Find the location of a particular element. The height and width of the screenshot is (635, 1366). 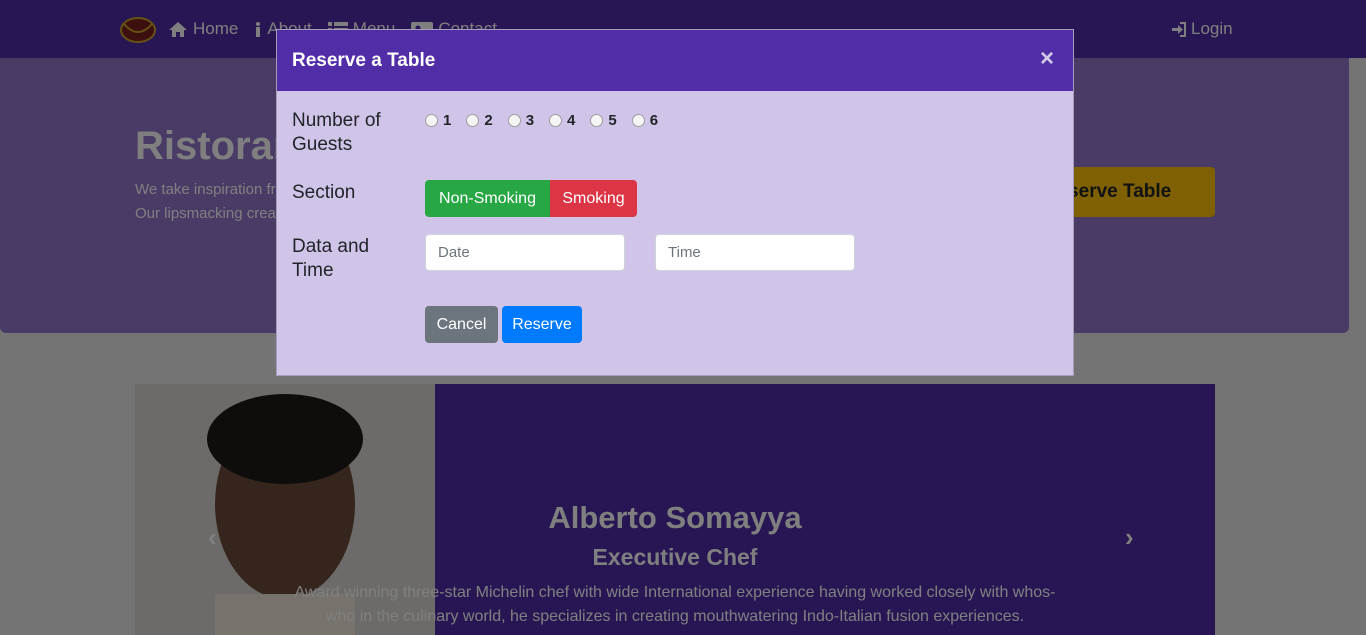

guest-option-label: 1 is located at coordinates (447, 120).